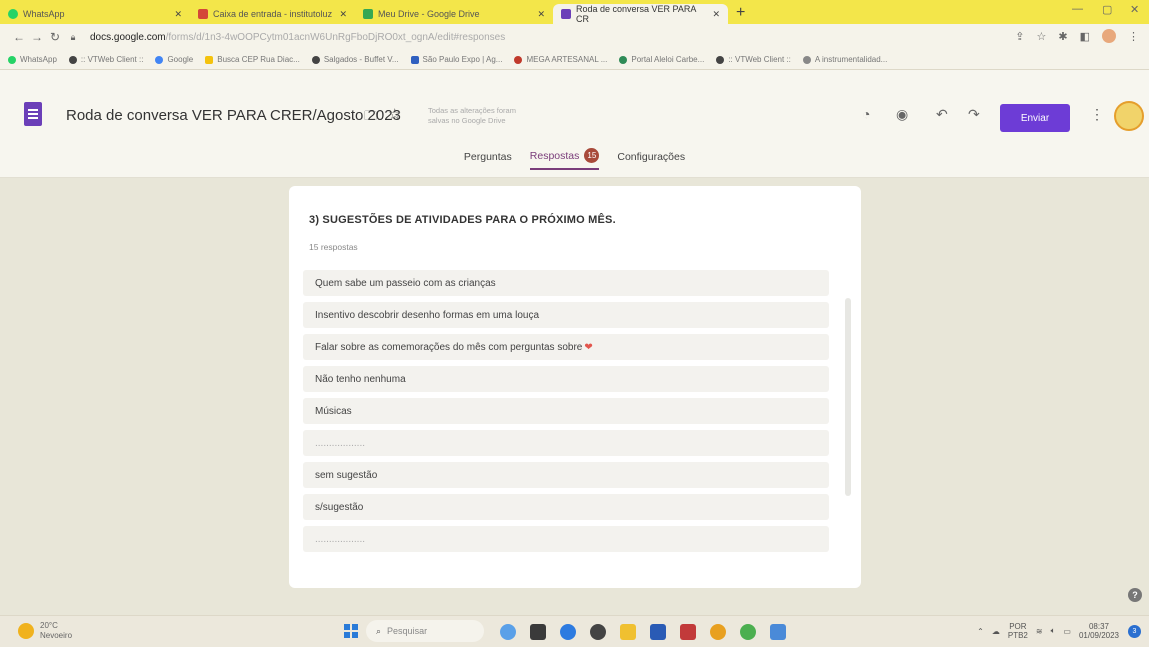 The width and height of the screenshot is (1149, 647). What do you see at coordinates (351, 631) in the screenshot?
I see `windows-start-icon` at bounding box center [351, 631].